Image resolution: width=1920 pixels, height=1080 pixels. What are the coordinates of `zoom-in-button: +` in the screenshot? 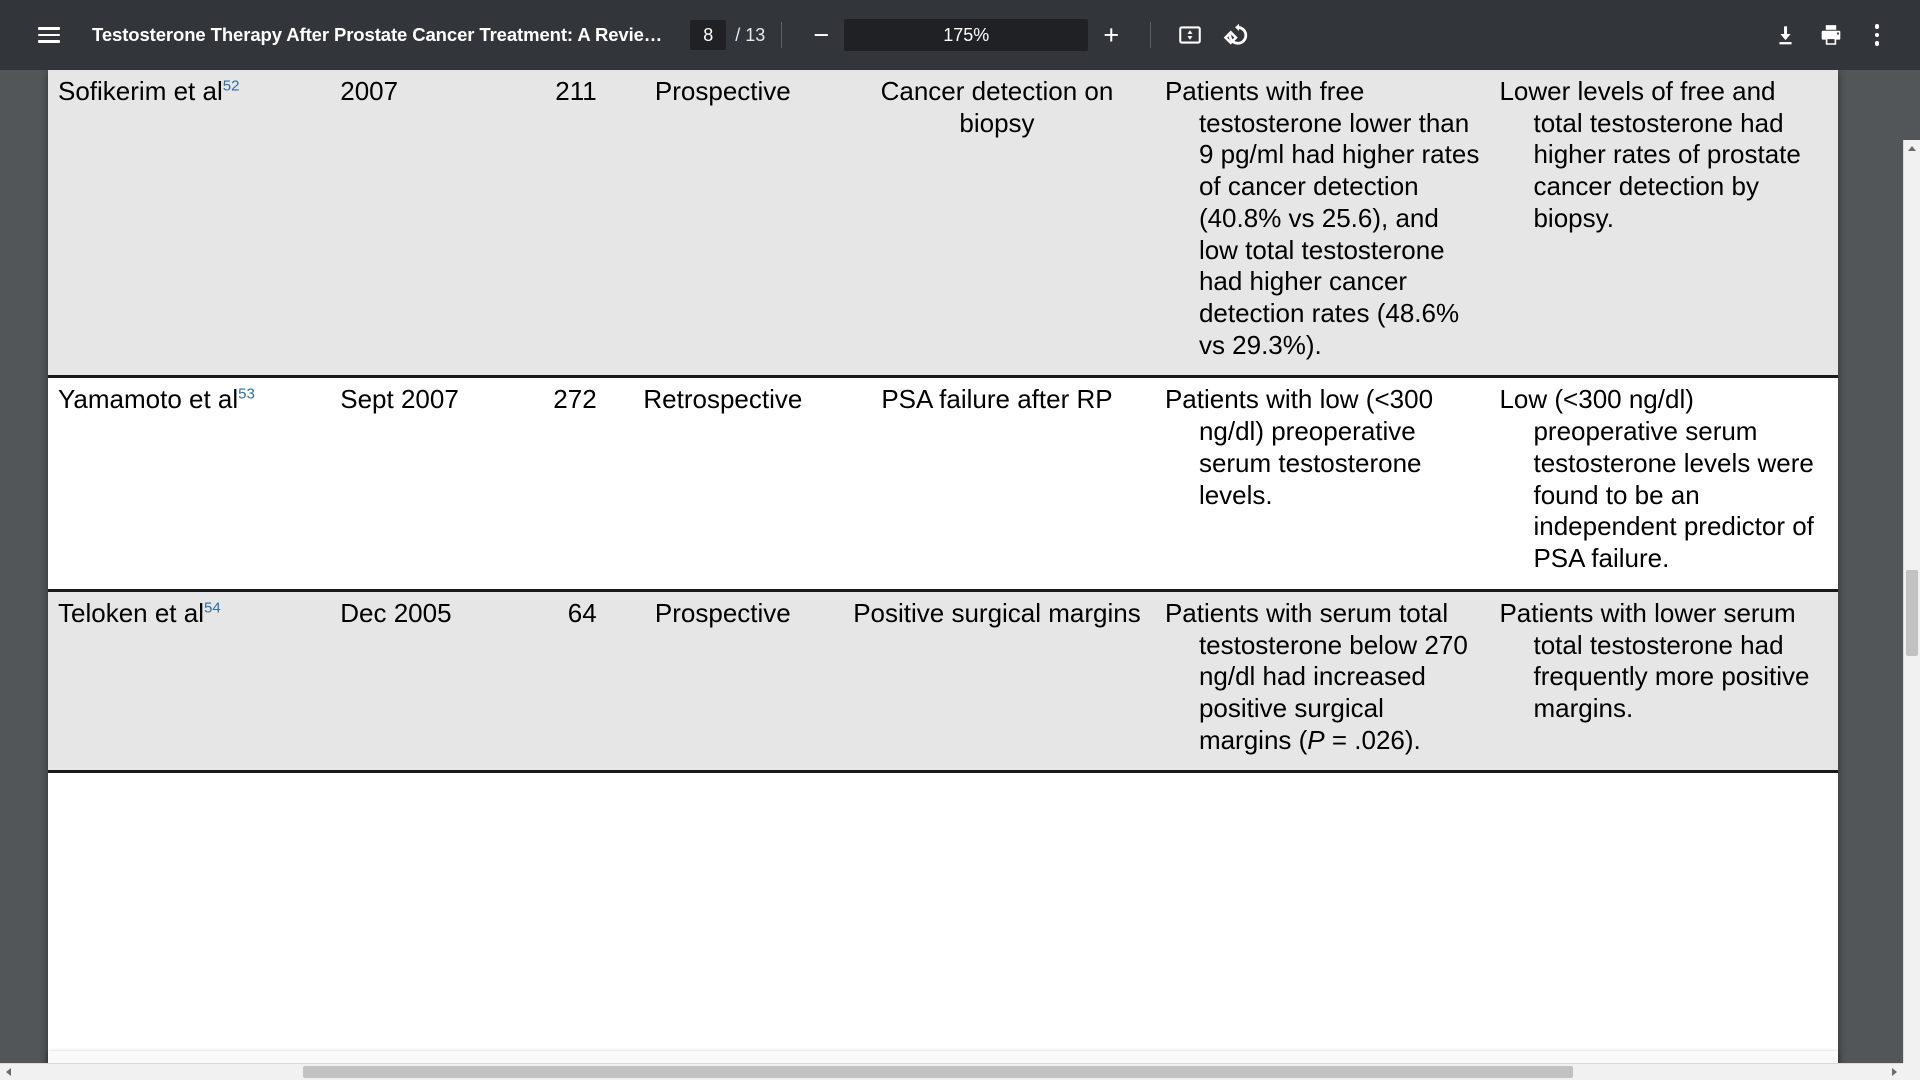 It's located at (1111, 35).